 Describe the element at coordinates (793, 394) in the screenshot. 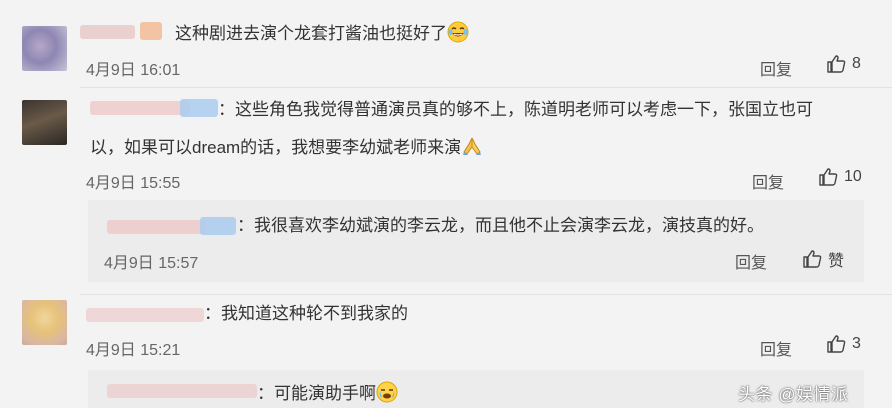

I see `watermark: 头条 @娱情派` at that location.